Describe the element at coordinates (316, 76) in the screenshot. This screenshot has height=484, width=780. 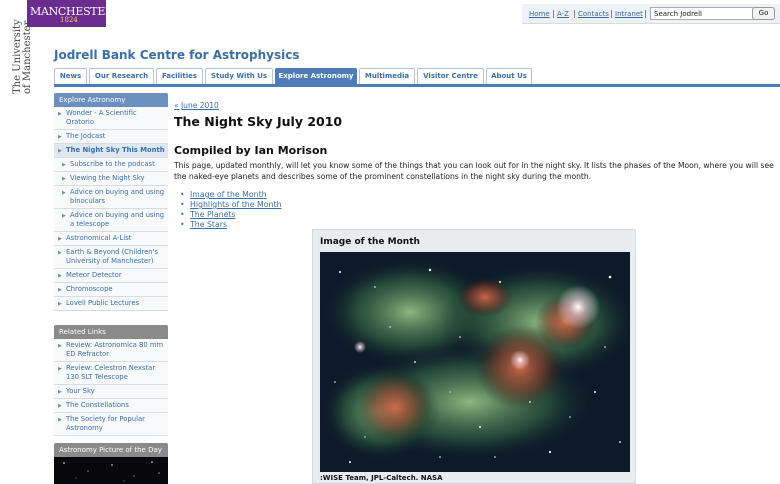
I see `tab-explore-astronomy: Explore Astronomy` at that location.